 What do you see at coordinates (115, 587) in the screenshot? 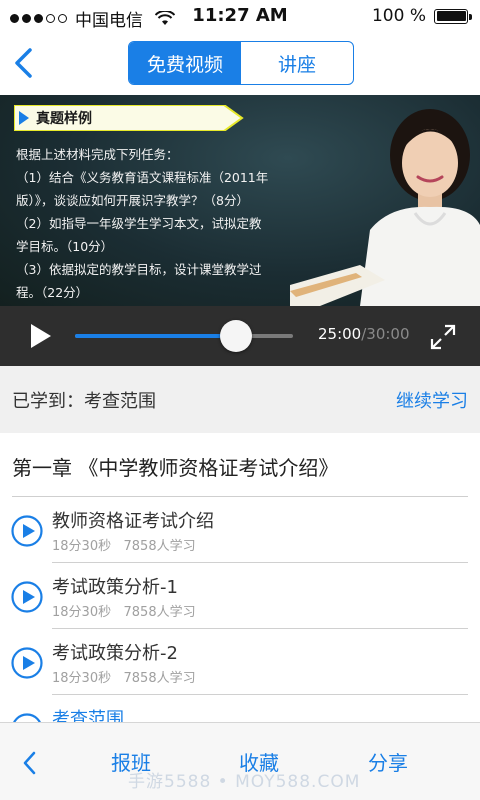
I see `lesson-title: 考试政策分析-1` at bounding box center [115, 587].